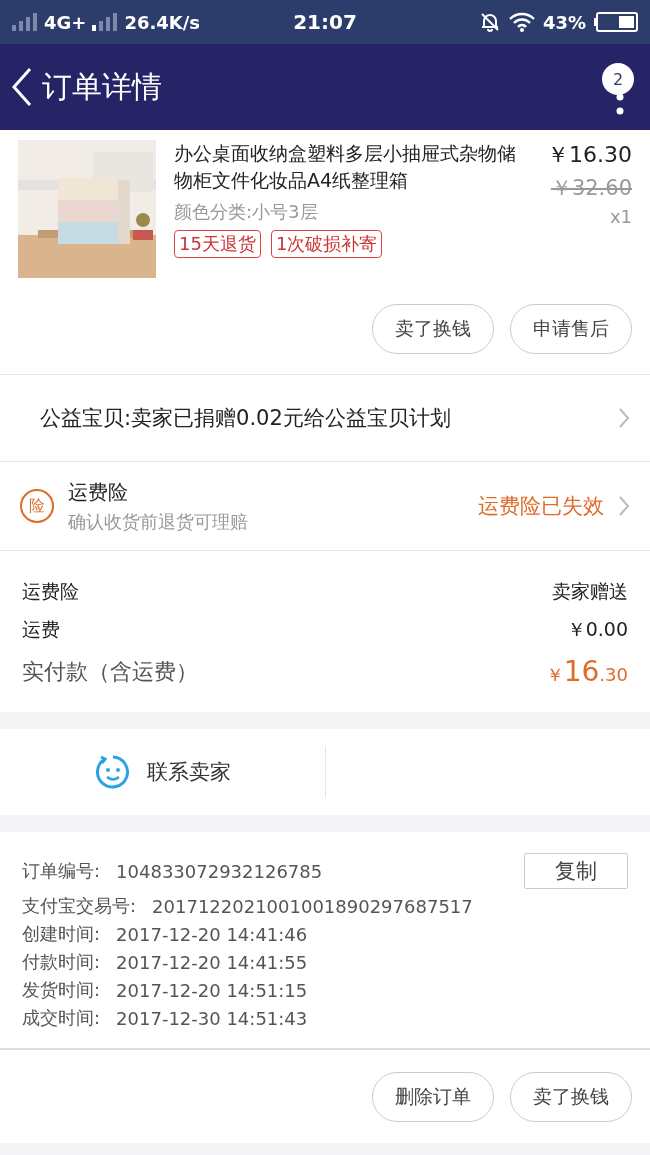  Describe the element at coordinates (433, 1096) in the screenshot. I see `action-button: 删除订单` at that location.